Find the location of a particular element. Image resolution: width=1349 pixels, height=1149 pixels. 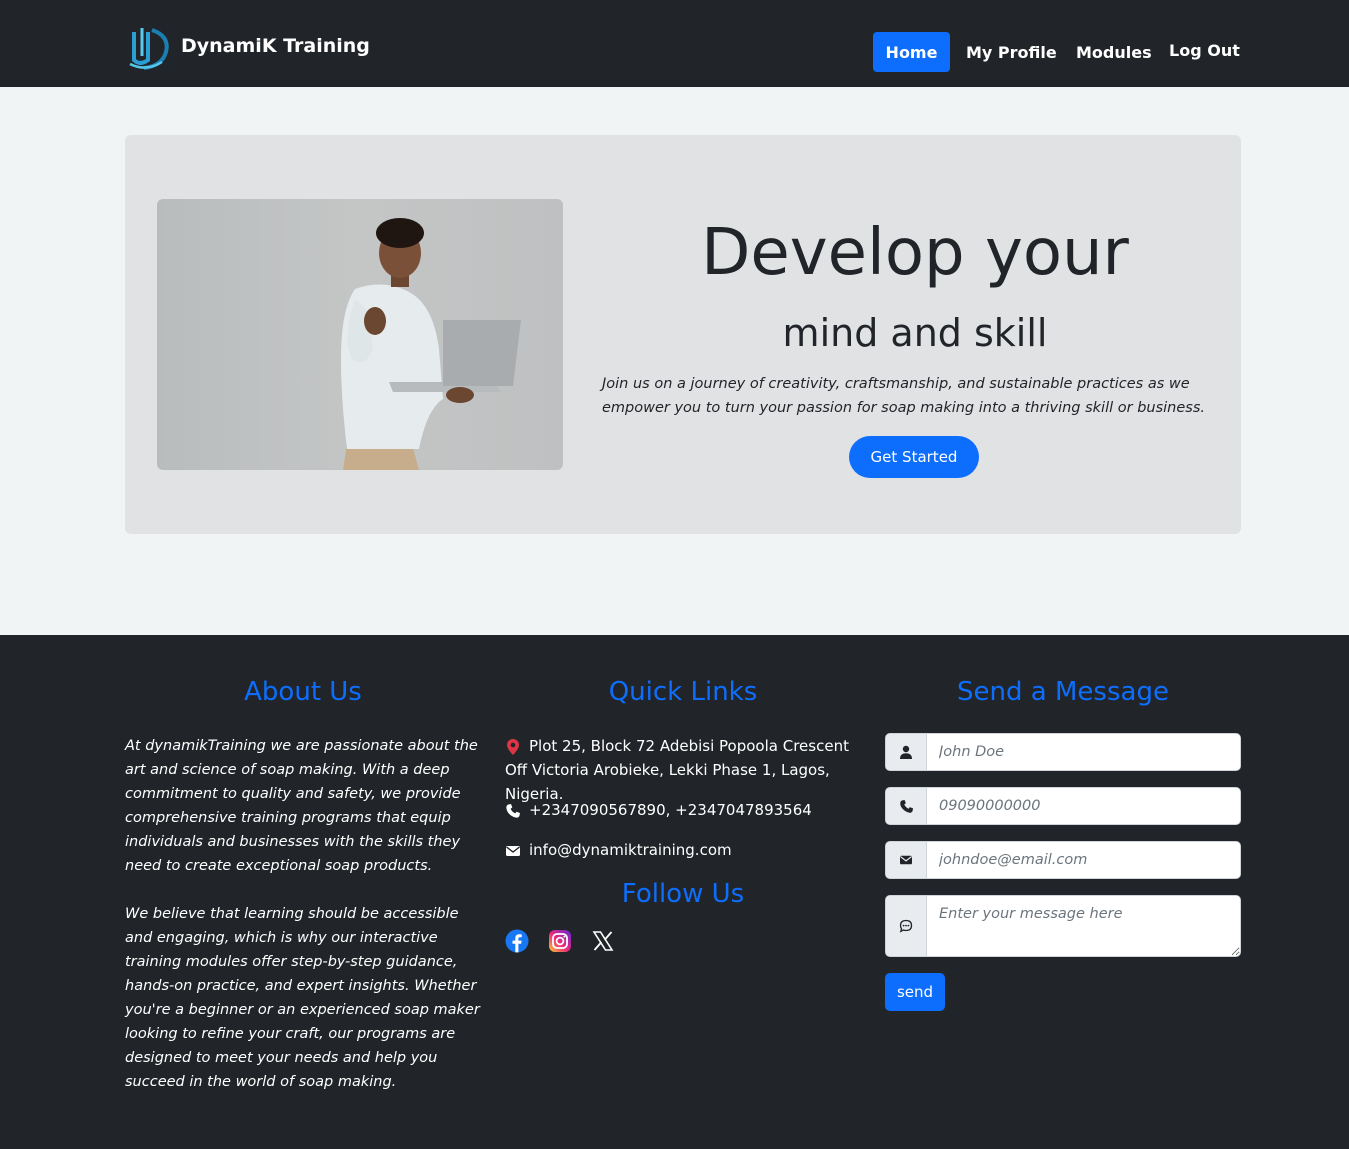

contact-phone: +2347090567890, +2347047893564 is located at coordinates (685, 810).